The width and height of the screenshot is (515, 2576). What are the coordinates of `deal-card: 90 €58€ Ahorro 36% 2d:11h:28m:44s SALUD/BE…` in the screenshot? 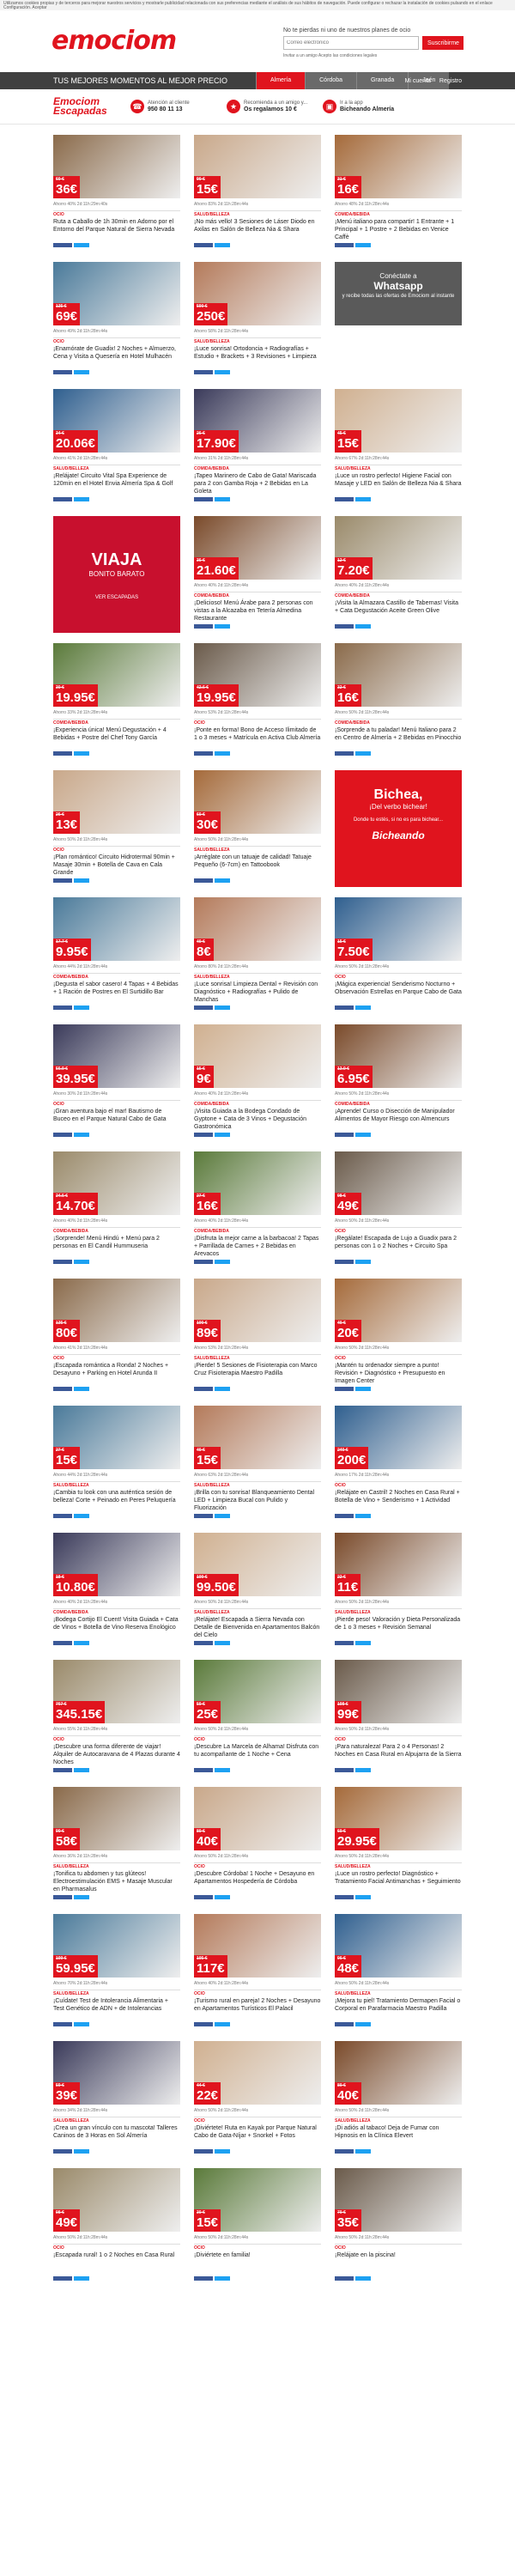 It's located at (116, 1846).